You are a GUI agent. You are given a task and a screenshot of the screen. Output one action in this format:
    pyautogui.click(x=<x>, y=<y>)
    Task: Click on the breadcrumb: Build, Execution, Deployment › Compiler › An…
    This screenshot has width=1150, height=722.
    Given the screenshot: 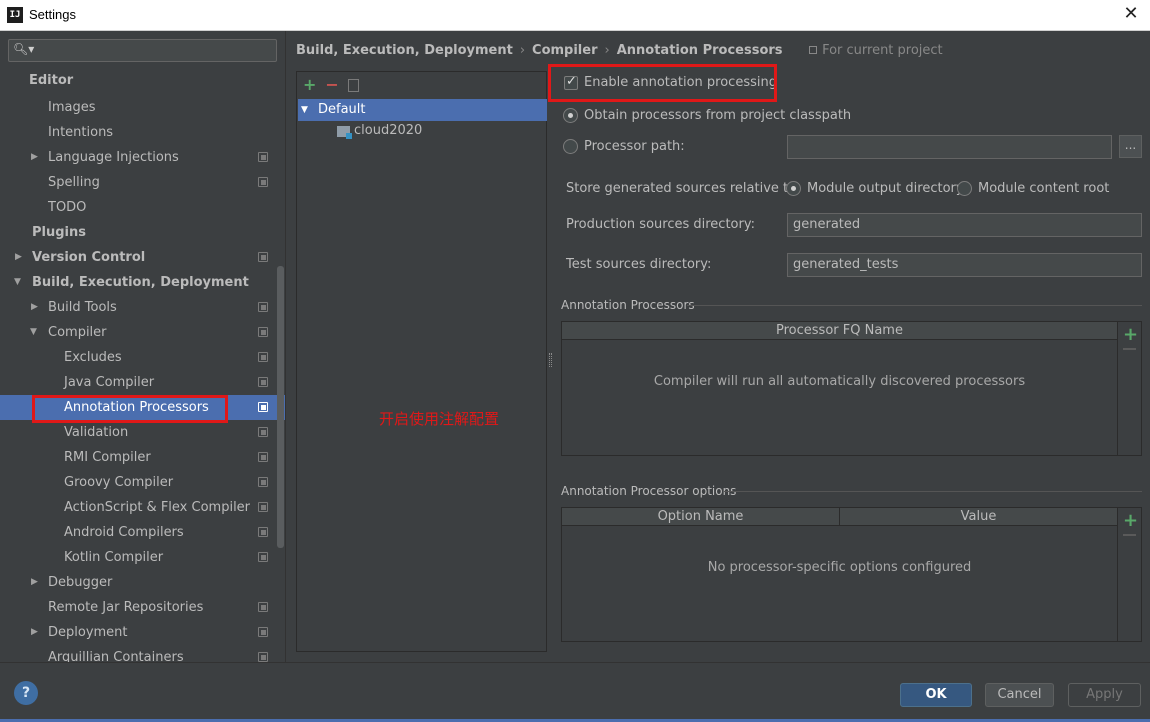 What is the action you would take?
    pyautogui.click(x=619, y=50)
    